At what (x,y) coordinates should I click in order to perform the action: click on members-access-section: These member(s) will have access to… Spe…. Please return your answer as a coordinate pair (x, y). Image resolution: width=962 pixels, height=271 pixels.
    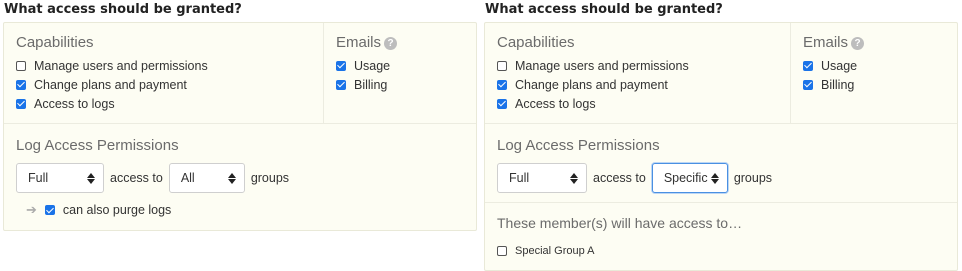
    Looking at the image, I should click on (721, 236).